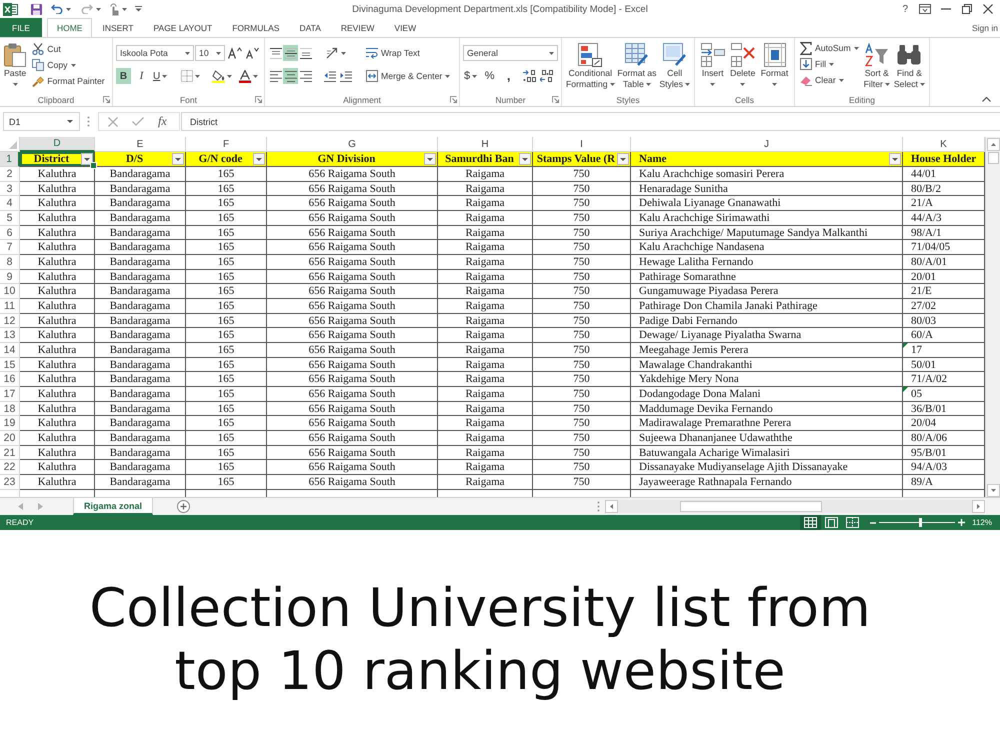 The height and width of the screenshot is (750, 1000). Describe the element at coordinates (290, 76) in the screenshot. I see `center-button` at that location.